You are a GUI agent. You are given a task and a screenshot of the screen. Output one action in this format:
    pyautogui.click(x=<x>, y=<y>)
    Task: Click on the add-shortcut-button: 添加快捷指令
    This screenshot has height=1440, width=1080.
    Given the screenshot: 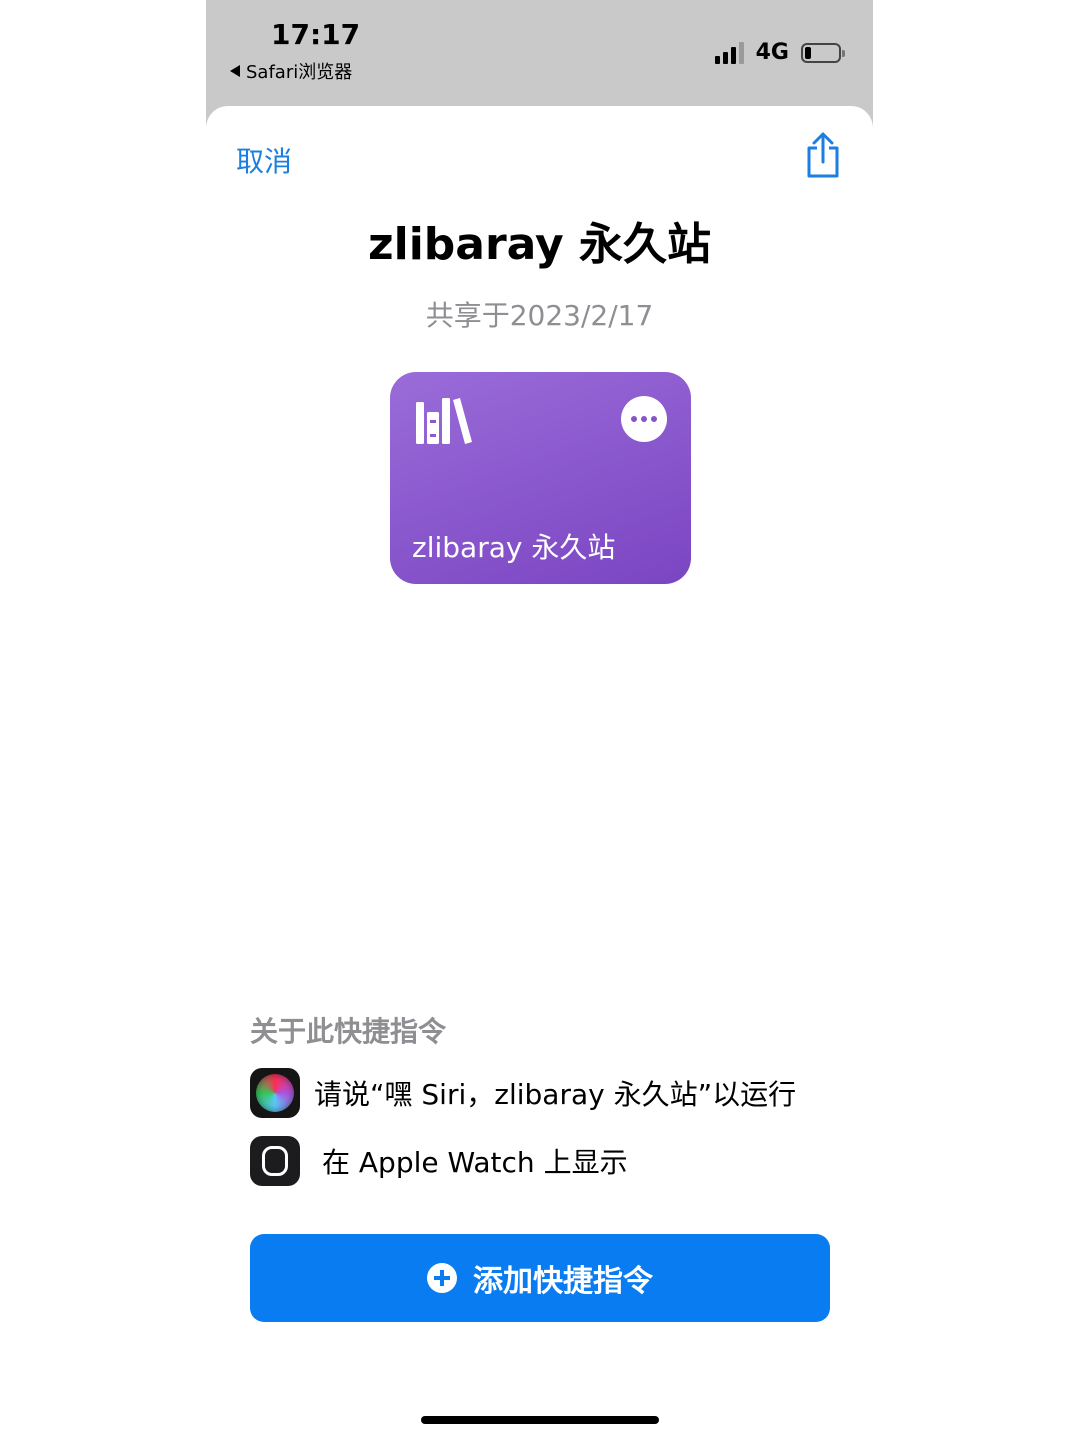 What is the action you would take?
    pyautogui.click(x=540, y=1278)
    